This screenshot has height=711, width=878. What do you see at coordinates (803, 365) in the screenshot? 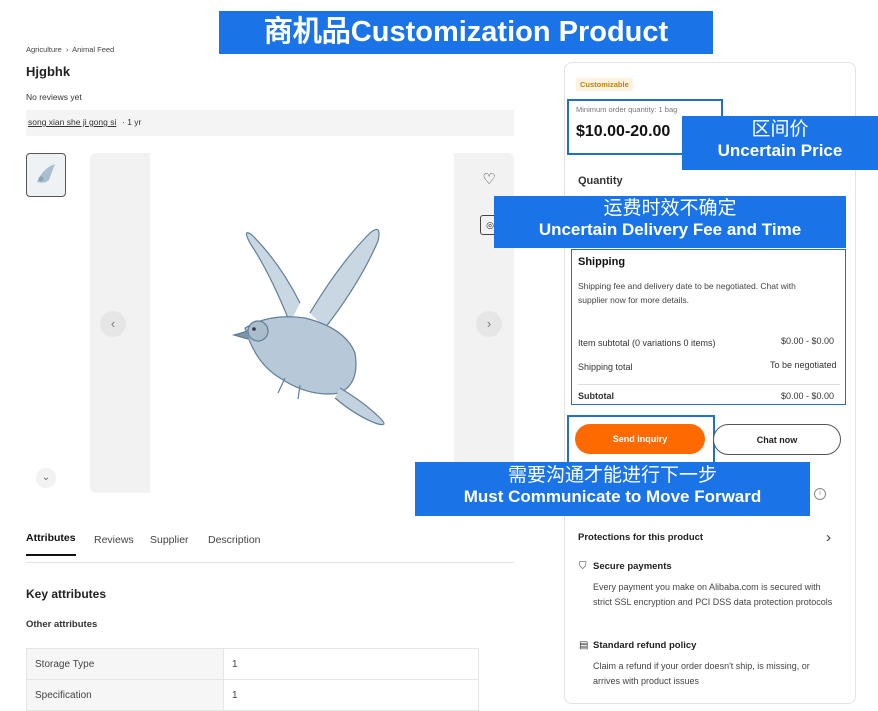
I see `shipping-total-value: To be negotiated` at bounding box center [803, 365].